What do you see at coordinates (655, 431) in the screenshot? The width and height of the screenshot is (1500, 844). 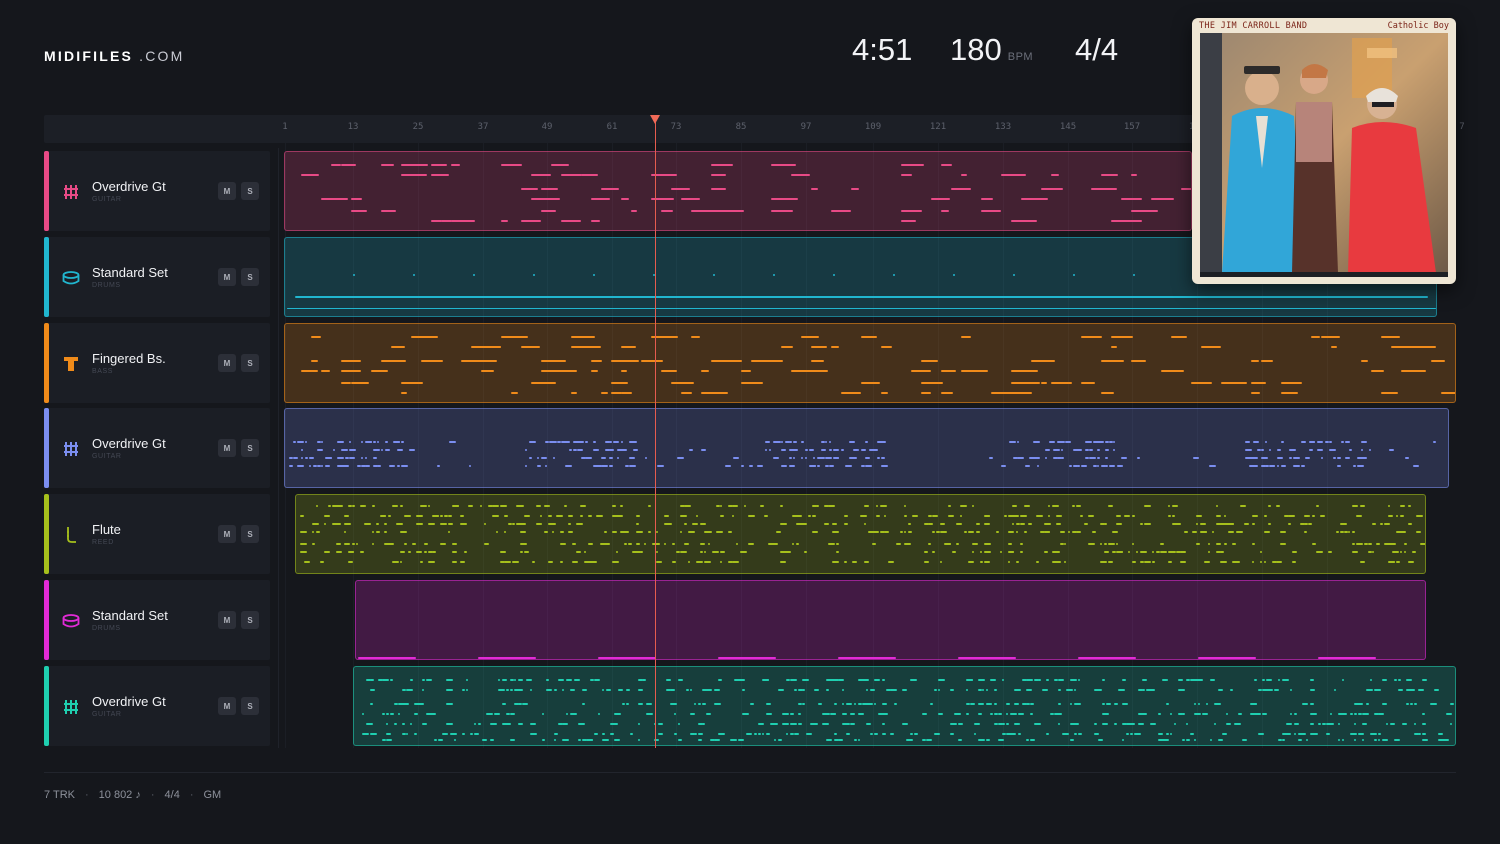 I see `playhead-line` at bounding box center [655, 431].